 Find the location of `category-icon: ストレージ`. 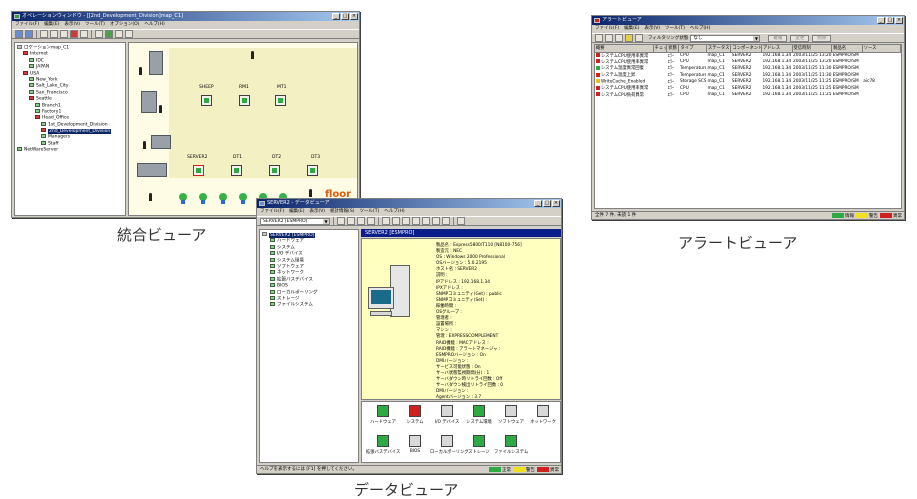

category-icon: ストレージ is located at coordinates (479, 445).